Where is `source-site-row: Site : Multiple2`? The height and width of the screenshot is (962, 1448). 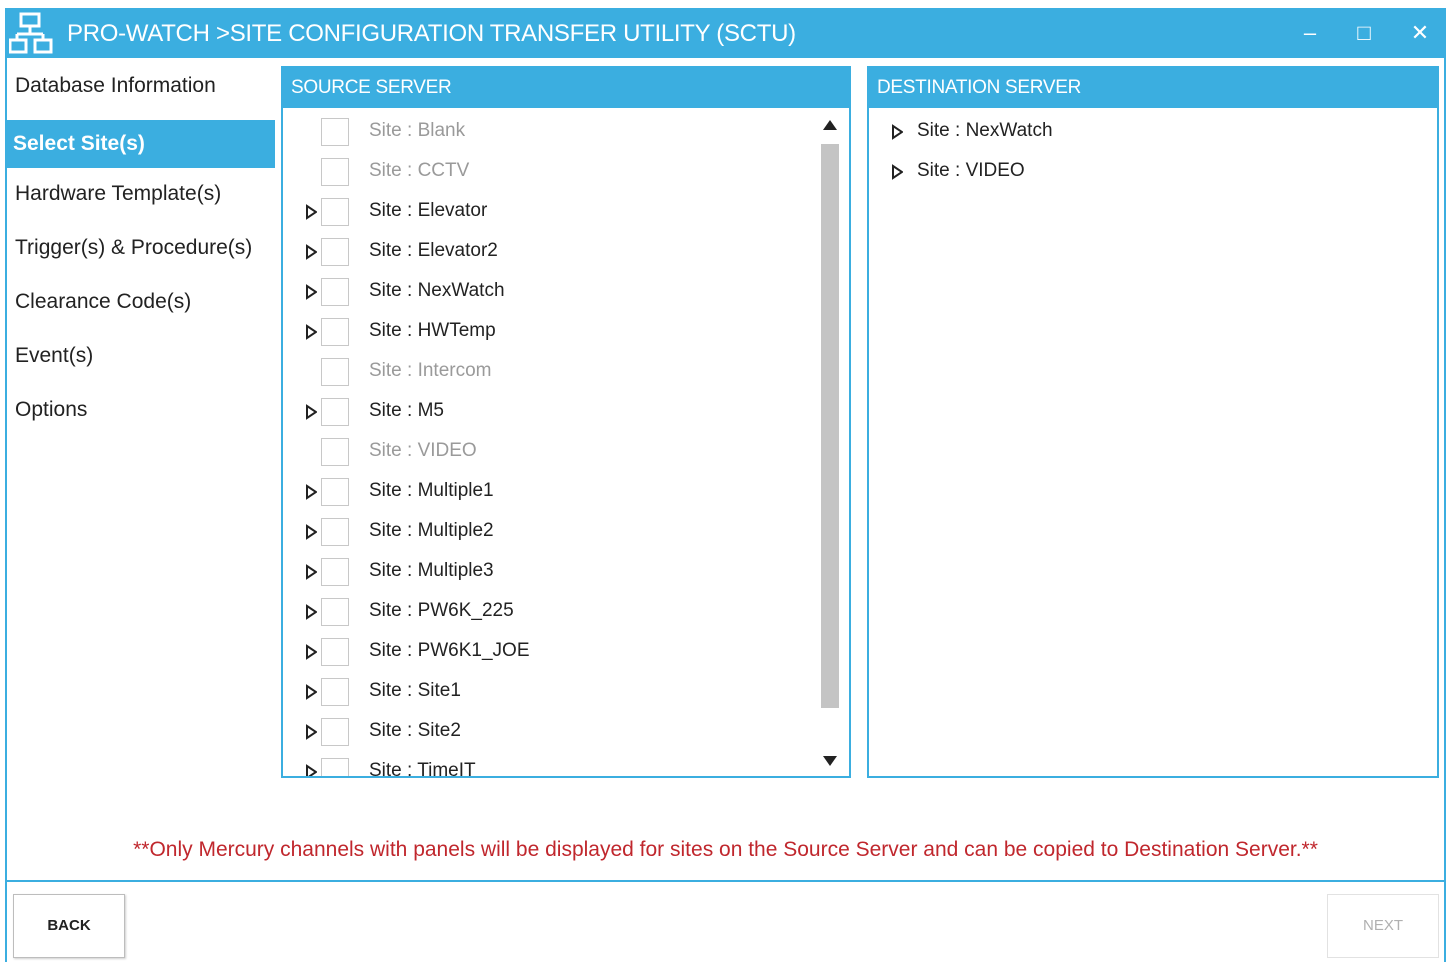
source-site-row: Site : Multiple2 is located at coordinates (566, 532).